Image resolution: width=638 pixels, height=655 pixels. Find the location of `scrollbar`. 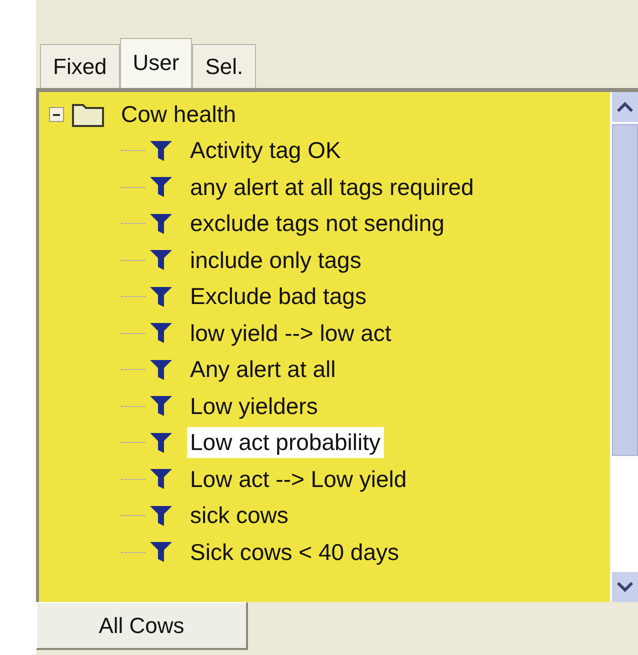

scrollbar is located at coordinates (624, 347).